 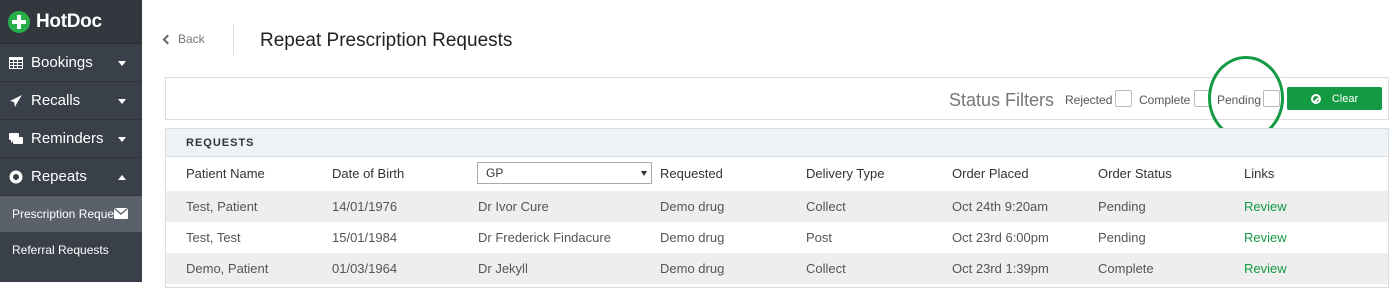 What do you see at coordinates (386, 40) in the screenshot?
I see `page-title: Repeat Prescription Requests` at bounding box center [386, 40].